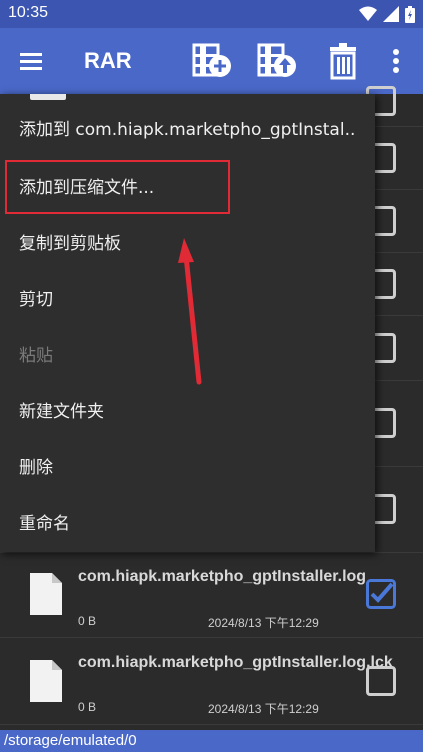 The width and height of the screenshot is (423, 752). What do you see at coordinates (396, 61) in the screenshot?
I see `more-vert-icon` at bounding box center [396, 61].